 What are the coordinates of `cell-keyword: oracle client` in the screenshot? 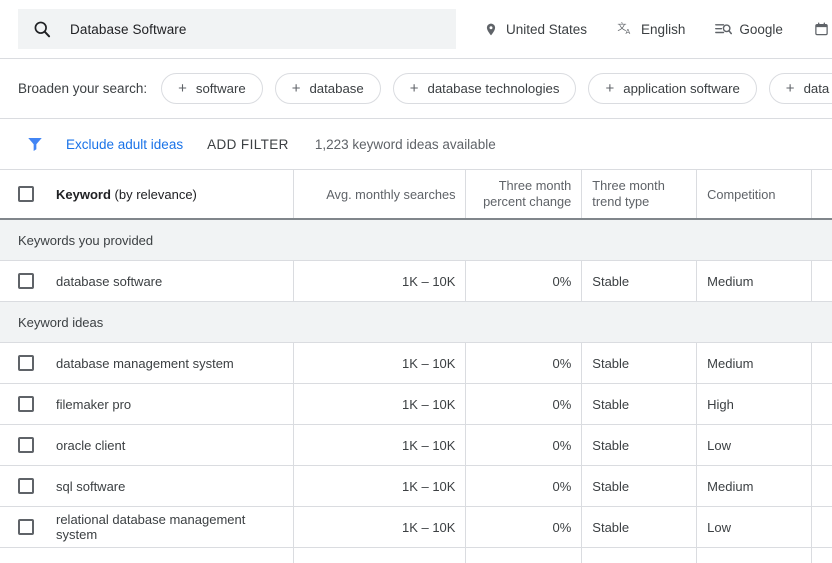 It's located at (146, 445).